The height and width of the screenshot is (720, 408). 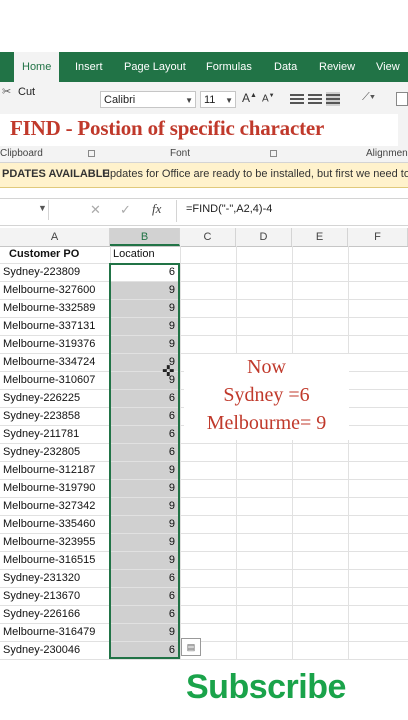 I want to click on font-name-dropdown: Calibri ▼, so click(x=148, y=99).